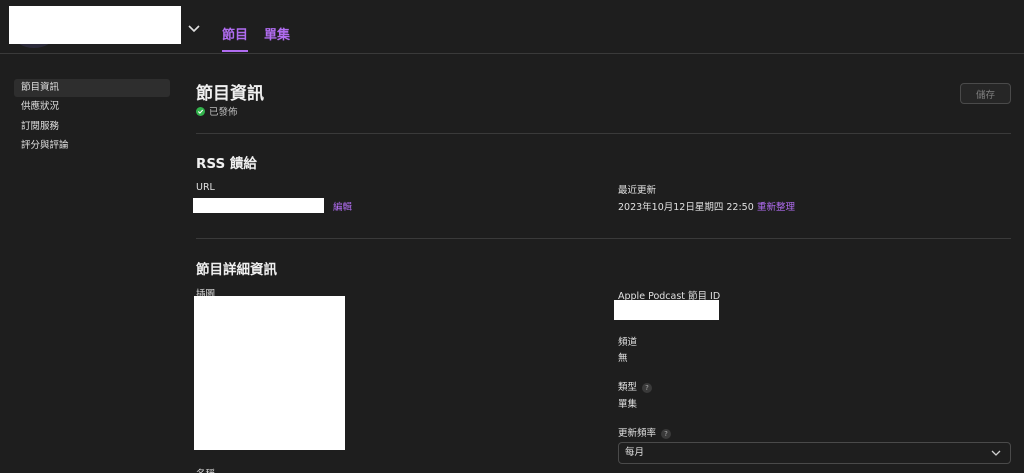 This screenshot has height=473, width=1024. Describe the element at coordinates (776, 206) in the screenshot. I see `refresh-link: 重新整理` at that location.